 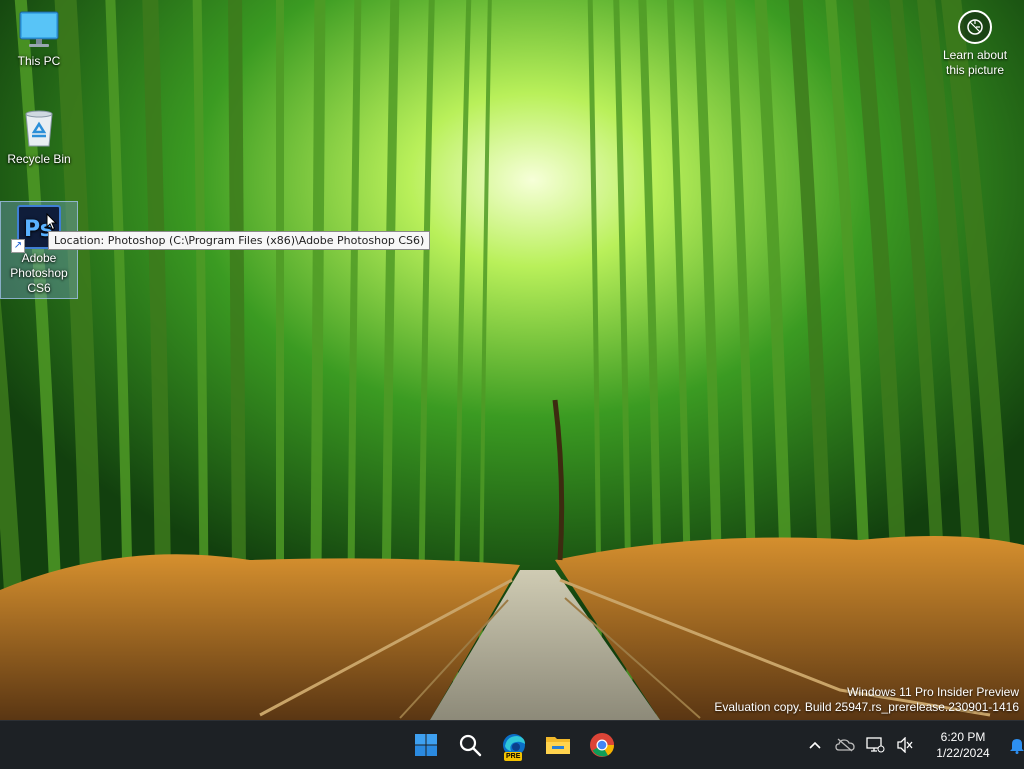 What do you see at coordinates (39, 61) in the screenshot?
I see `desktop-icon-label: This PC` at bounding box center [39, 61].